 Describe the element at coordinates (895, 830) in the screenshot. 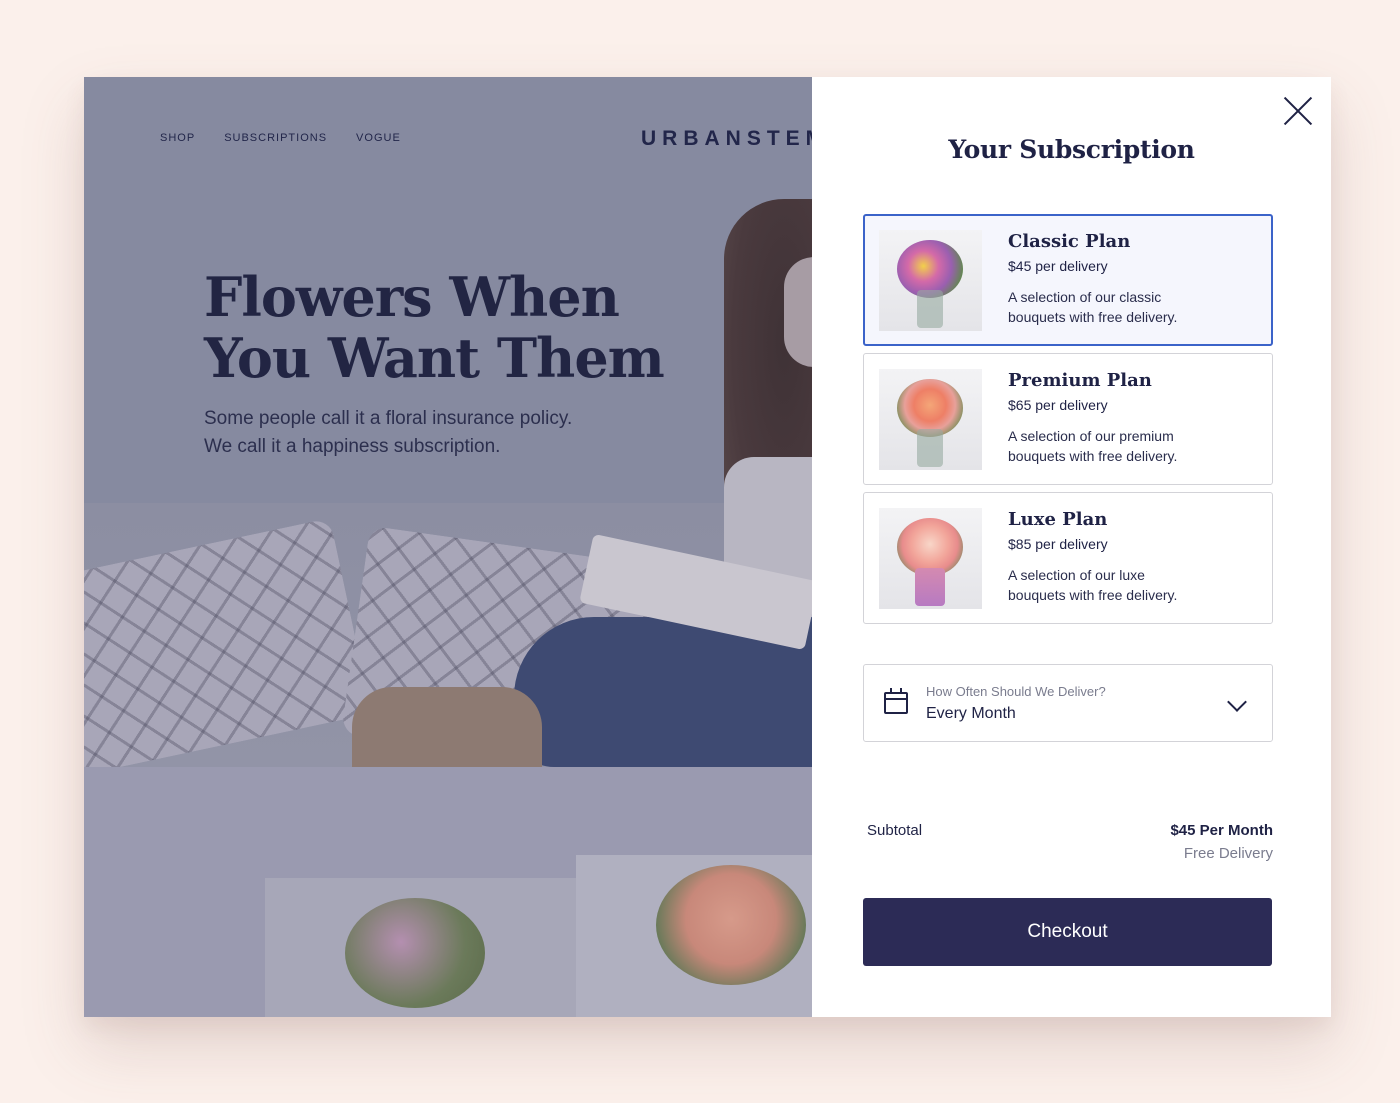

I see `subtotal-label: Subtotal` at that location.